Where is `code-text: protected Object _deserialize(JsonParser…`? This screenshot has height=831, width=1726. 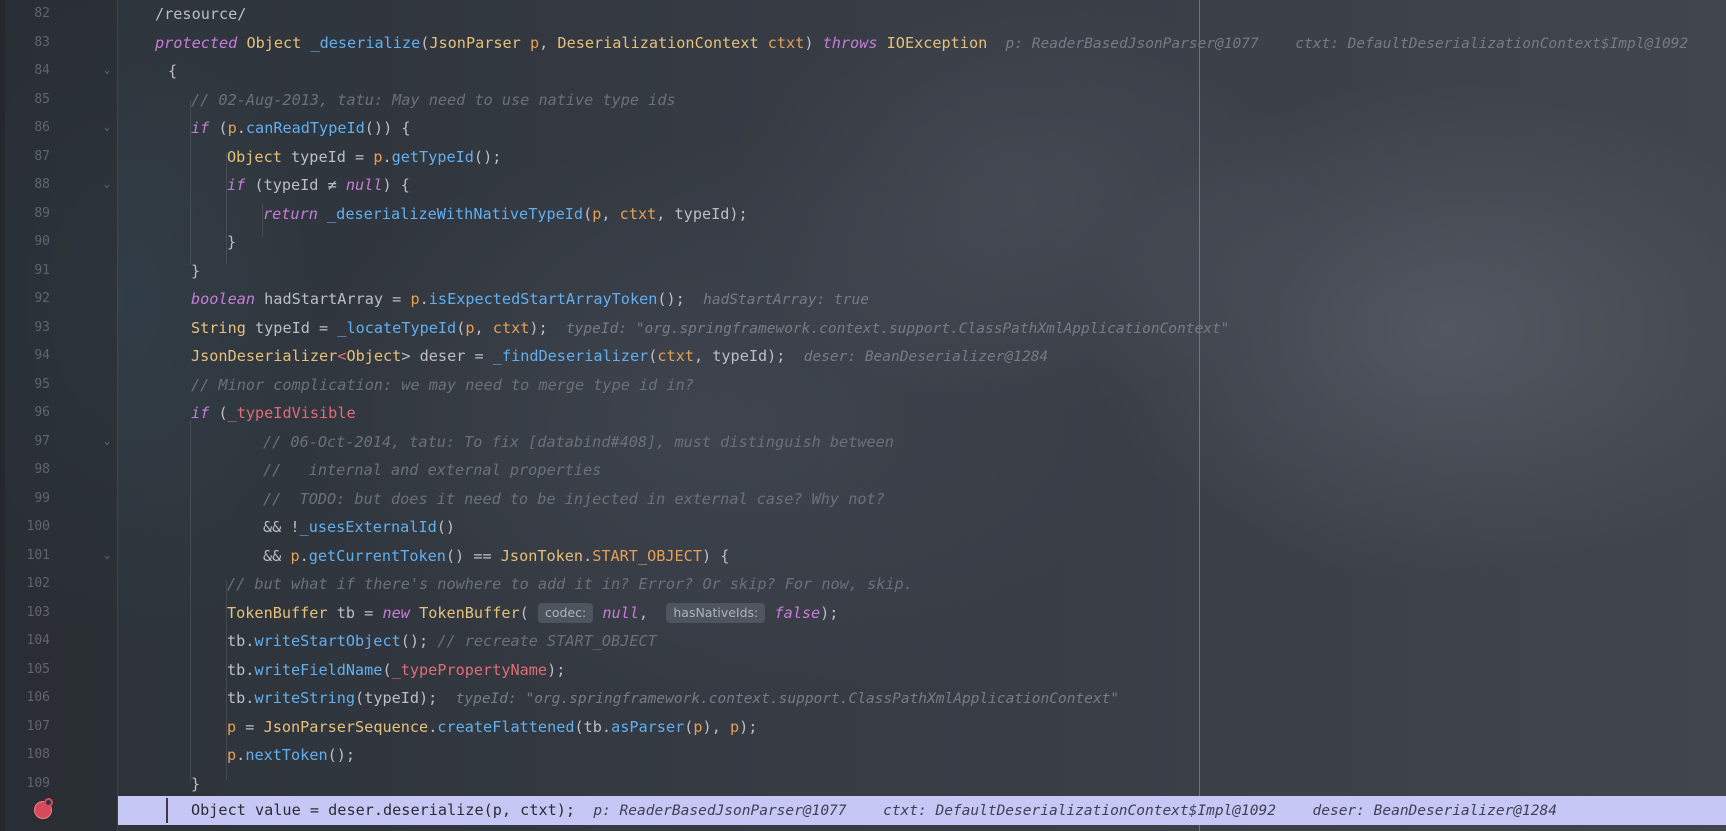
code-text: protected Object _deserialize(JsonParser… is located at coordinates (922, 42).